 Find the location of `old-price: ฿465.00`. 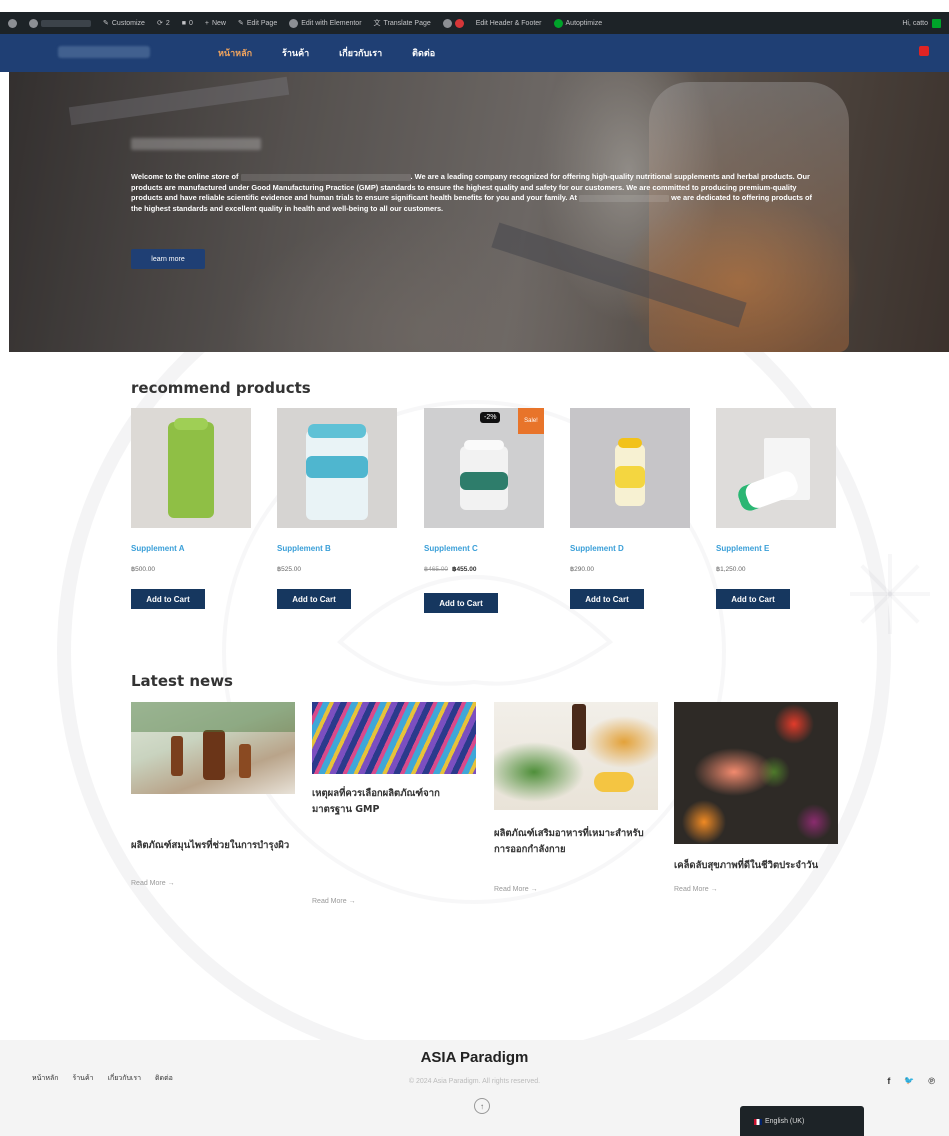

old-price: ฿465.00 is located at coordinates (436, 569).